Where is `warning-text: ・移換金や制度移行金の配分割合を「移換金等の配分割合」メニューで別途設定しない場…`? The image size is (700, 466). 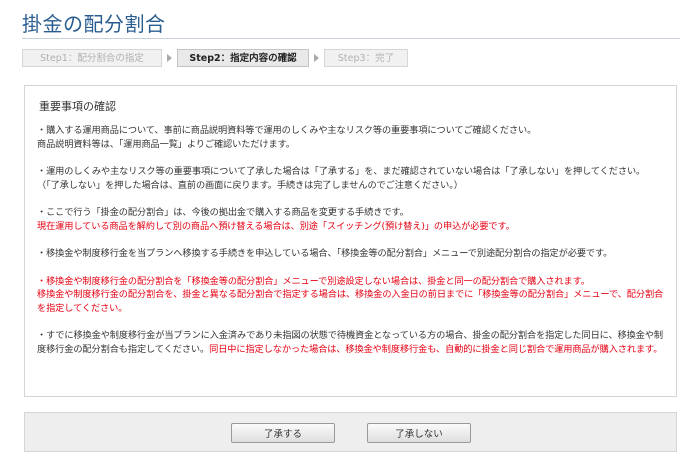 warning-text: ・移換金や制度移行金の配分割合を「移換金等の配分割合」メニューで別途設定しない場… is located at coordinates (313, 281).